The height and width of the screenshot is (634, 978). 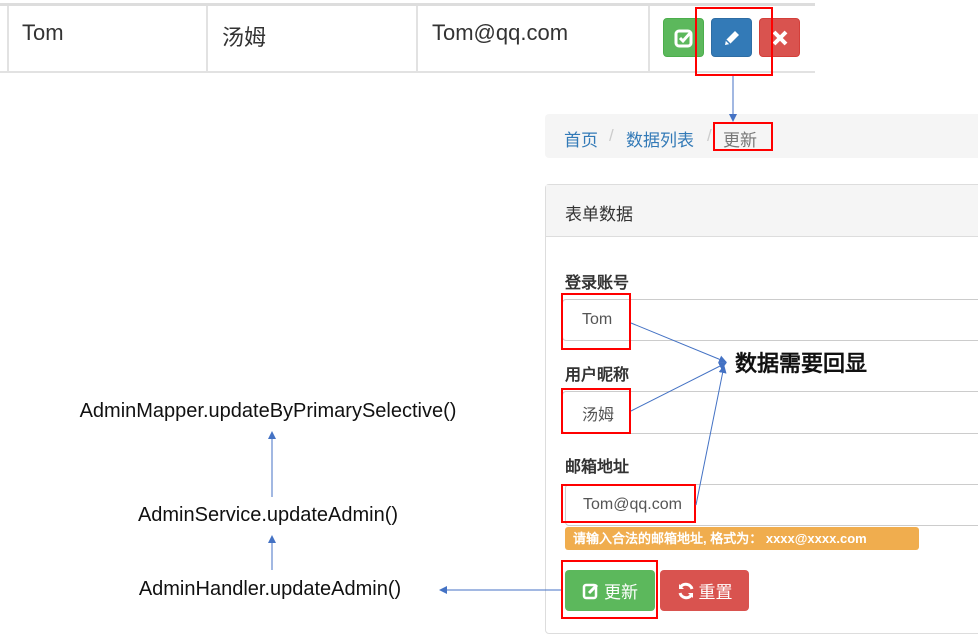 What do you see at coordinates (678, 343) in the screenshot?
I see `arrow-username-to-note` at bounding box center [678, 343].